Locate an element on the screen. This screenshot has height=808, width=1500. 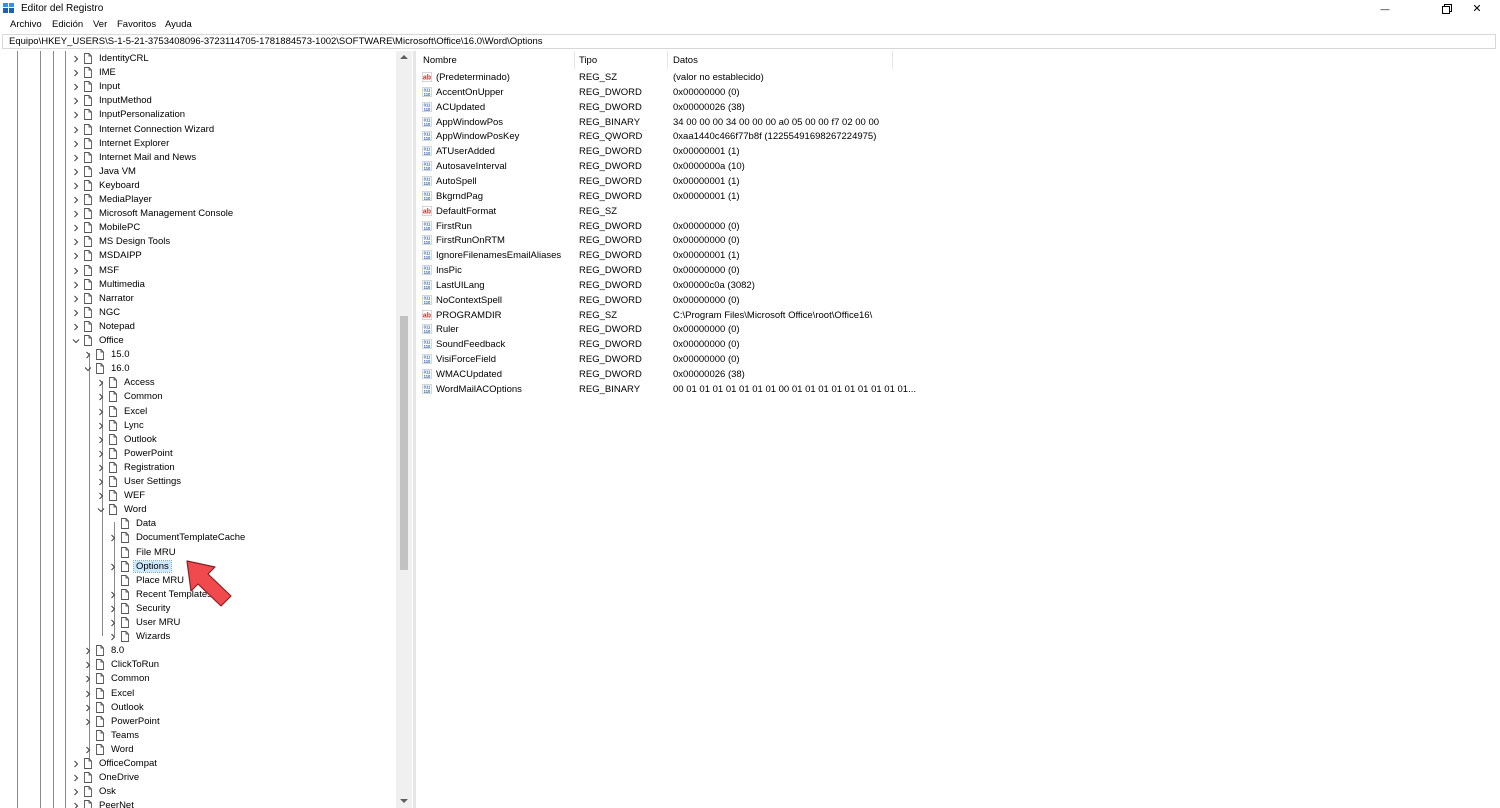
tree-node: Notepad is located at coordinates (201, 327).